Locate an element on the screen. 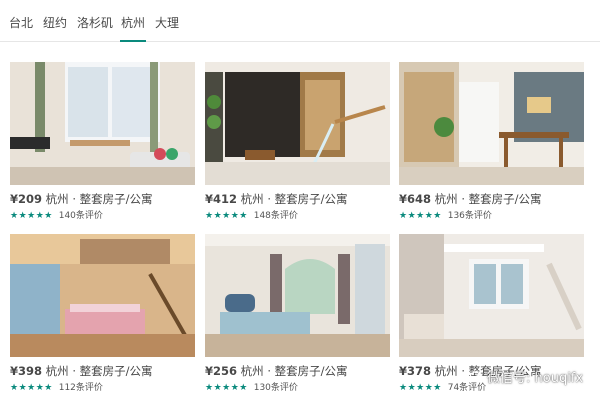  wechat-icon is located at coordinates (477, 377).